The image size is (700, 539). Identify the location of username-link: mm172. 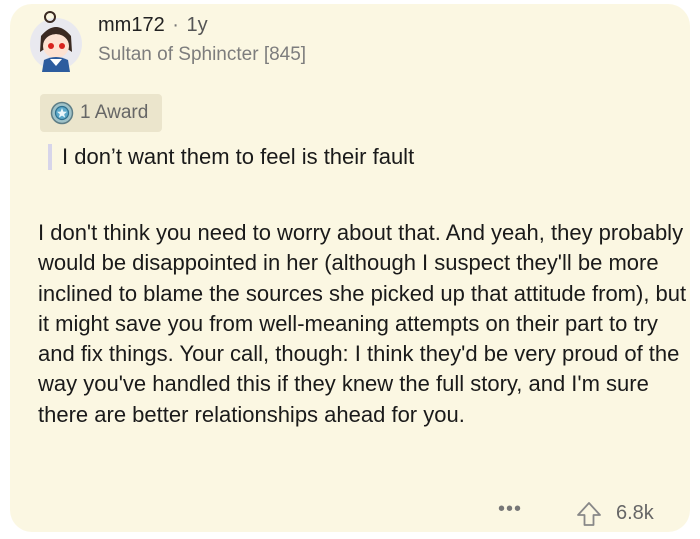
(131, 25).